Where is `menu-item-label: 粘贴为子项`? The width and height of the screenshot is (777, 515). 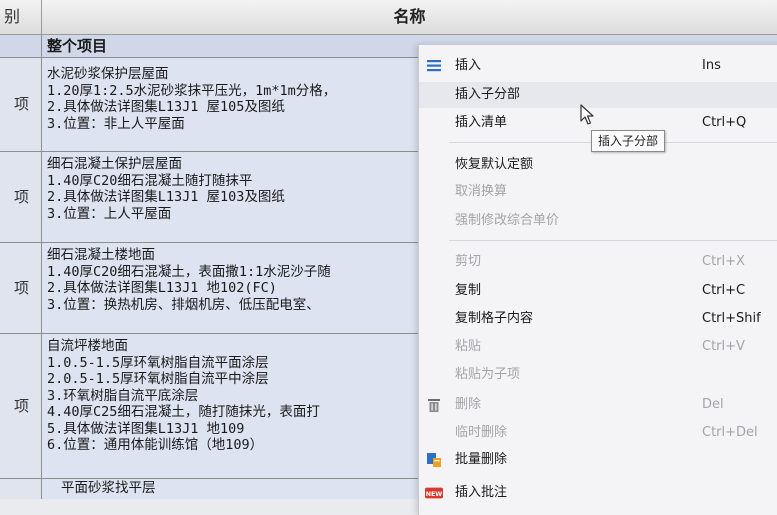 menu-item-label: 粘贴为子项 is located at coordinates (488, 374).